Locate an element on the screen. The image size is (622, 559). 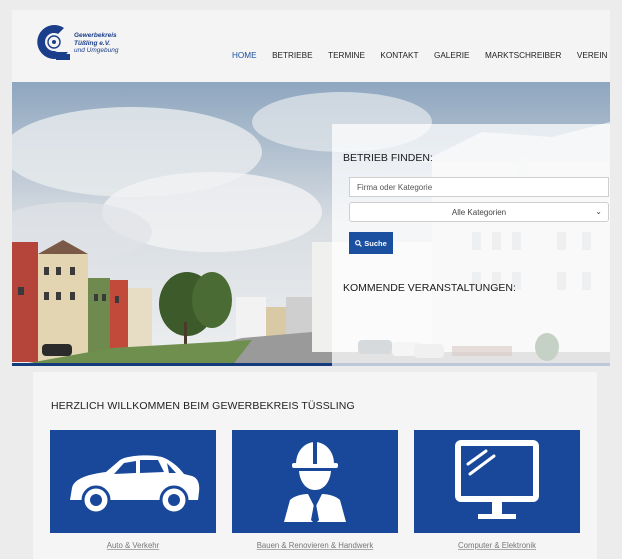
nav-home: HOME is located at coordinates (244, 55).